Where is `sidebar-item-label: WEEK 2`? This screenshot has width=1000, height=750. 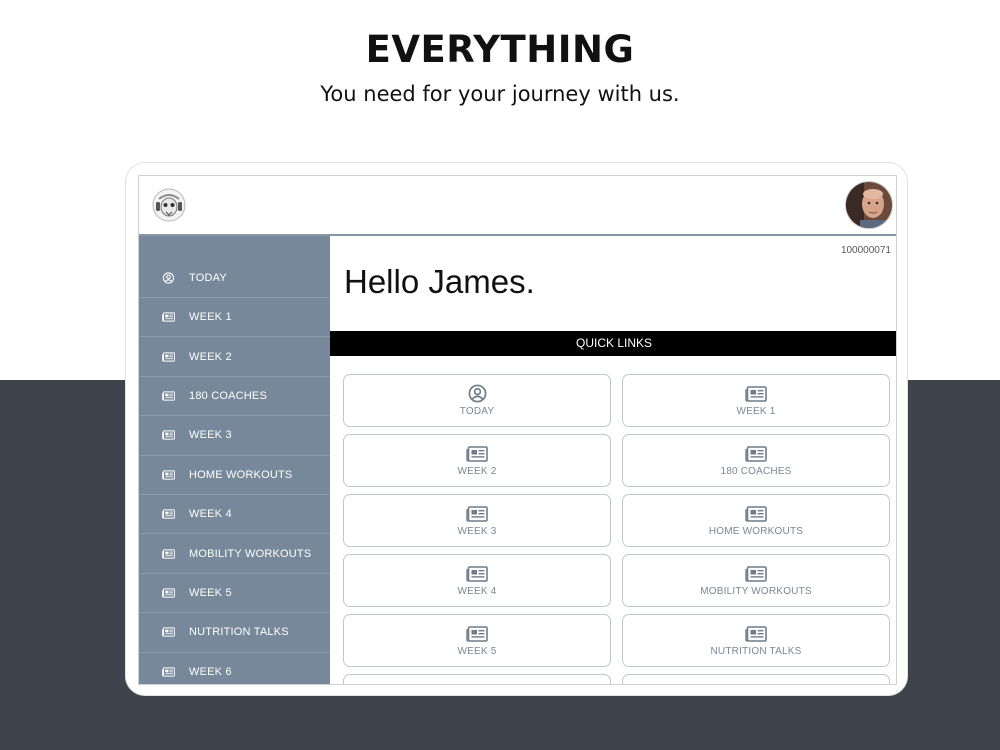
sidebar-item-label: WEEK 2 is located at coordinates (210, 356).